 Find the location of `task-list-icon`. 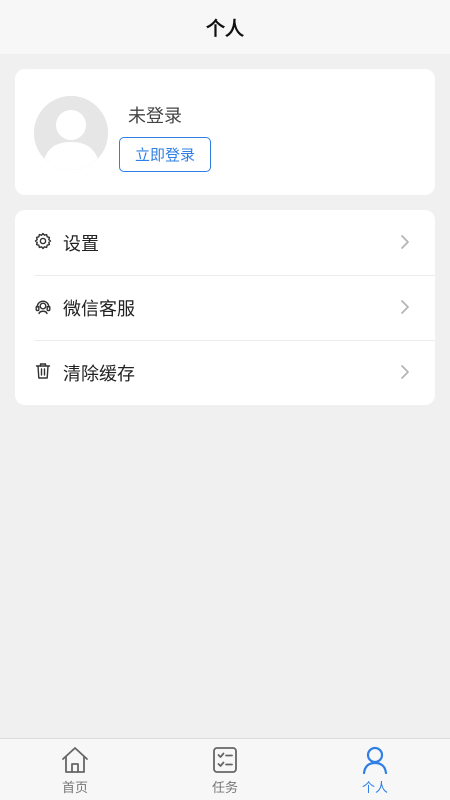

task-list-icon is located at coordinates (225, 760).